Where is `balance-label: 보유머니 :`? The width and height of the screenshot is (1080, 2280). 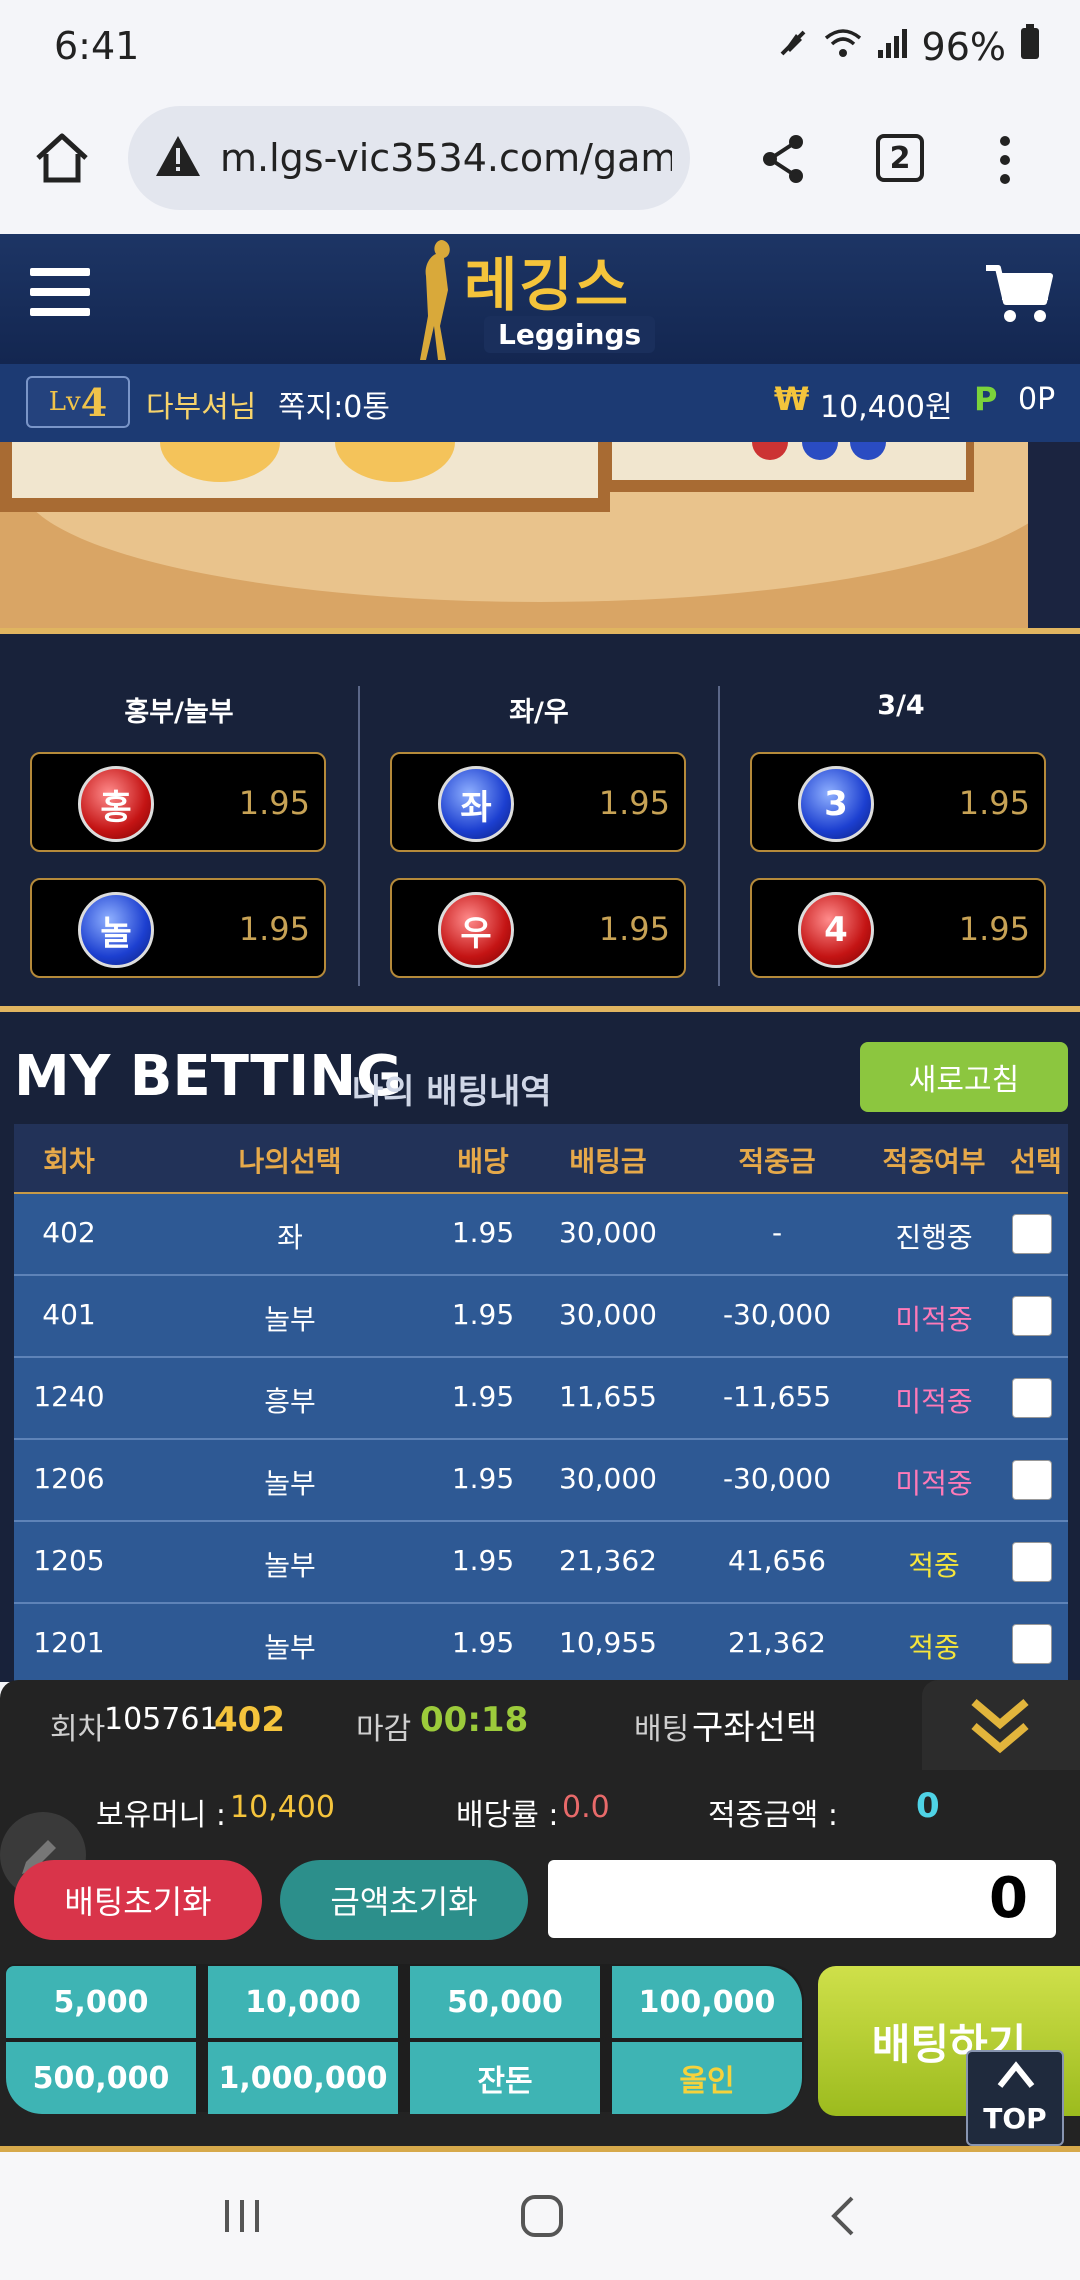 balance-label: 보유머니 : is located at coordinates (161, 1815).